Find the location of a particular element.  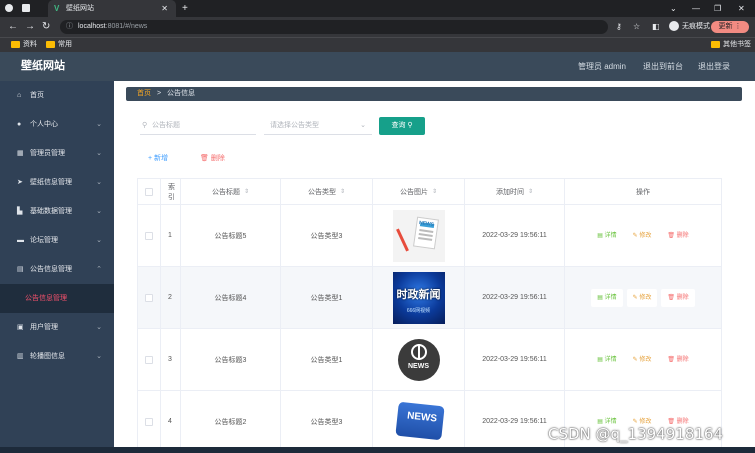

forward-icon: → is located at coordinates (30, 27).